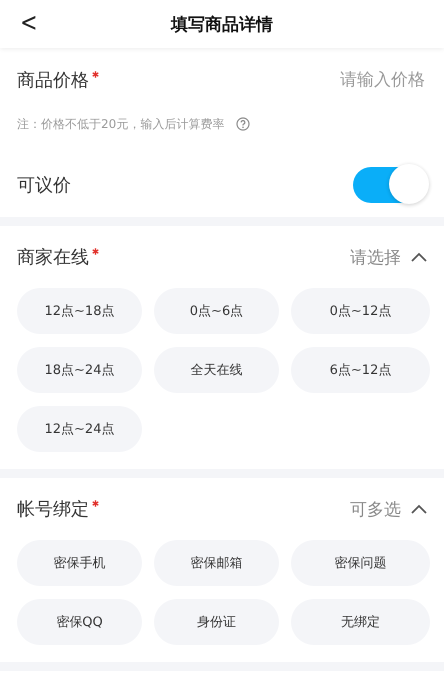  Describe the element at coordinates (375, 257) in the screenshot. I see `section-hint: 请选择` at that location.